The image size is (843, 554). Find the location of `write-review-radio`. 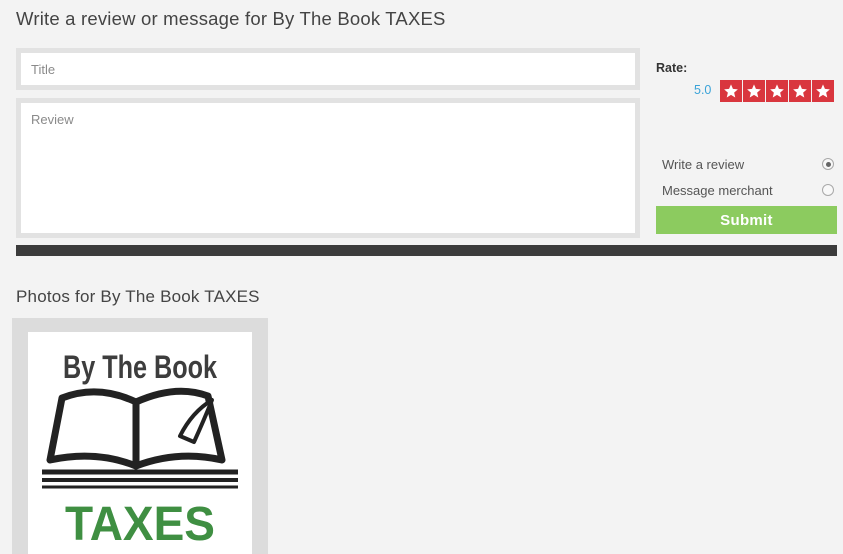

write-review-radio is located at coordinates (828, 164).